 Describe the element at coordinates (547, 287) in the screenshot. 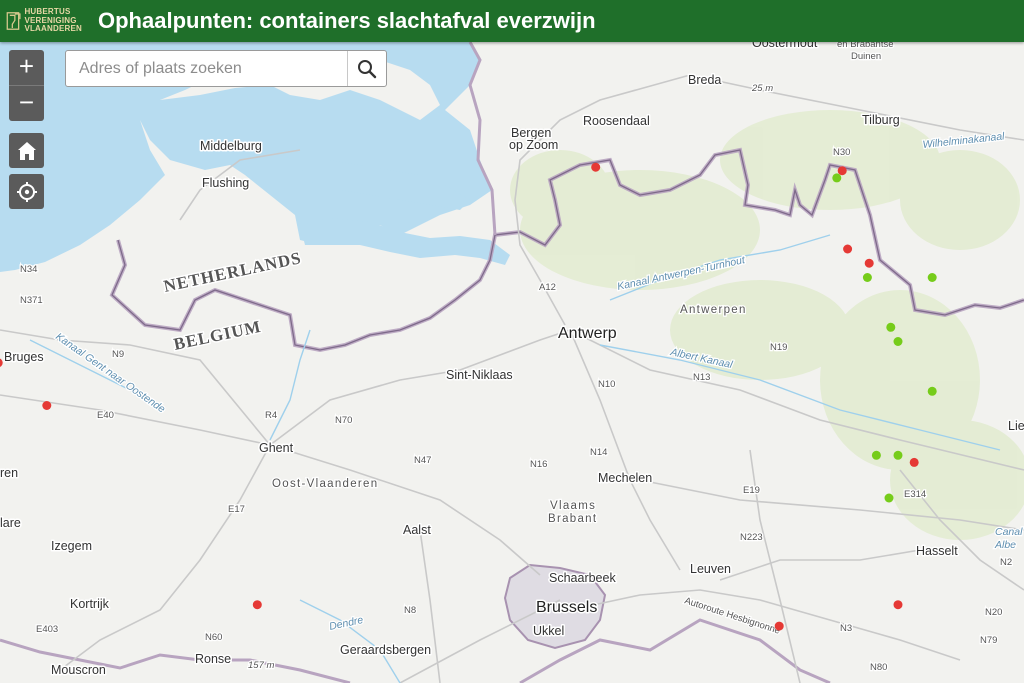

I see `road-label-a12: A12` at that location.